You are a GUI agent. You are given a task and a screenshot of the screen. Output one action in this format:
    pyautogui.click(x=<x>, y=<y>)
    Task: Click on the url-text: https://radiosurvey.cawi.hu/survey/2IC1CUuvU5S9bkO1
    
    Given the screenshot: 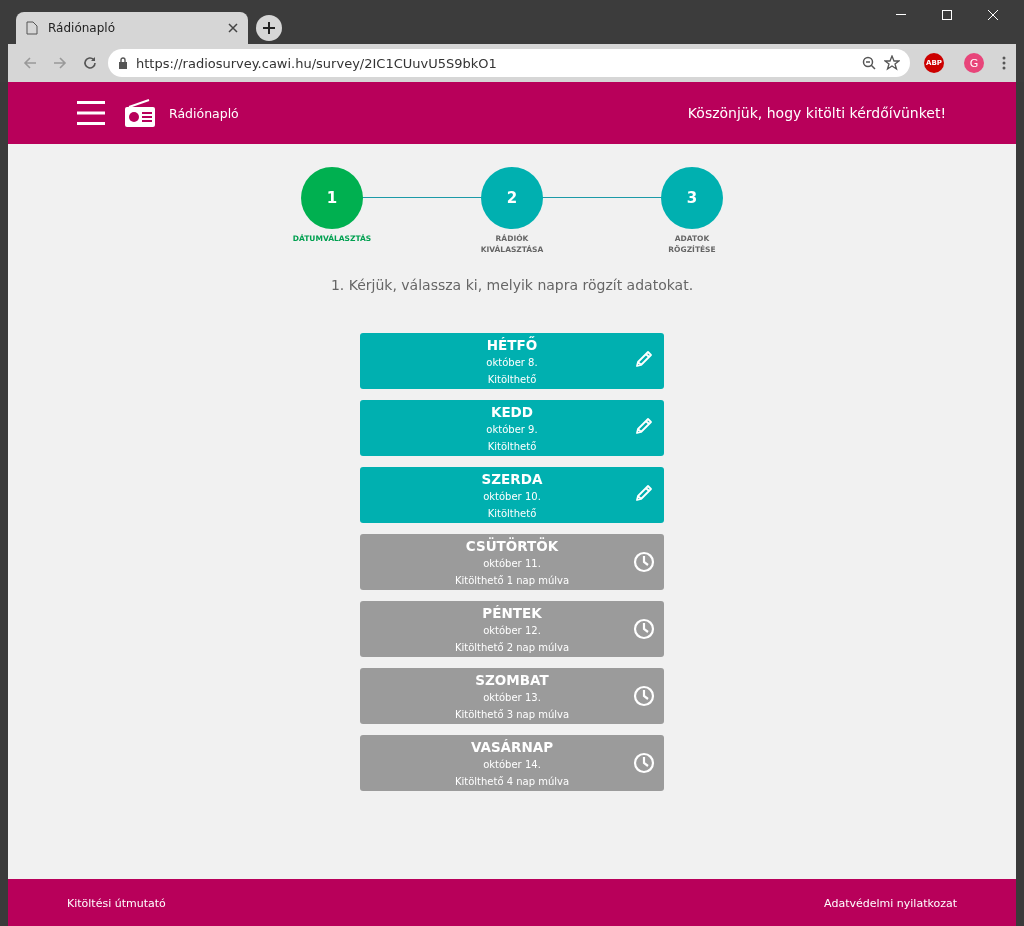 What is the action you would take?
    pyautogui.click(x=317, y=63)
    